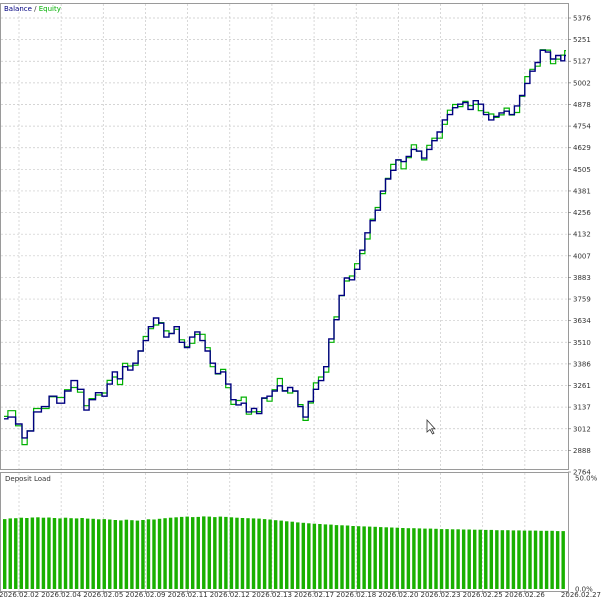  I want to click on x-tick-label: 2026.02.26, so click(525, 595).